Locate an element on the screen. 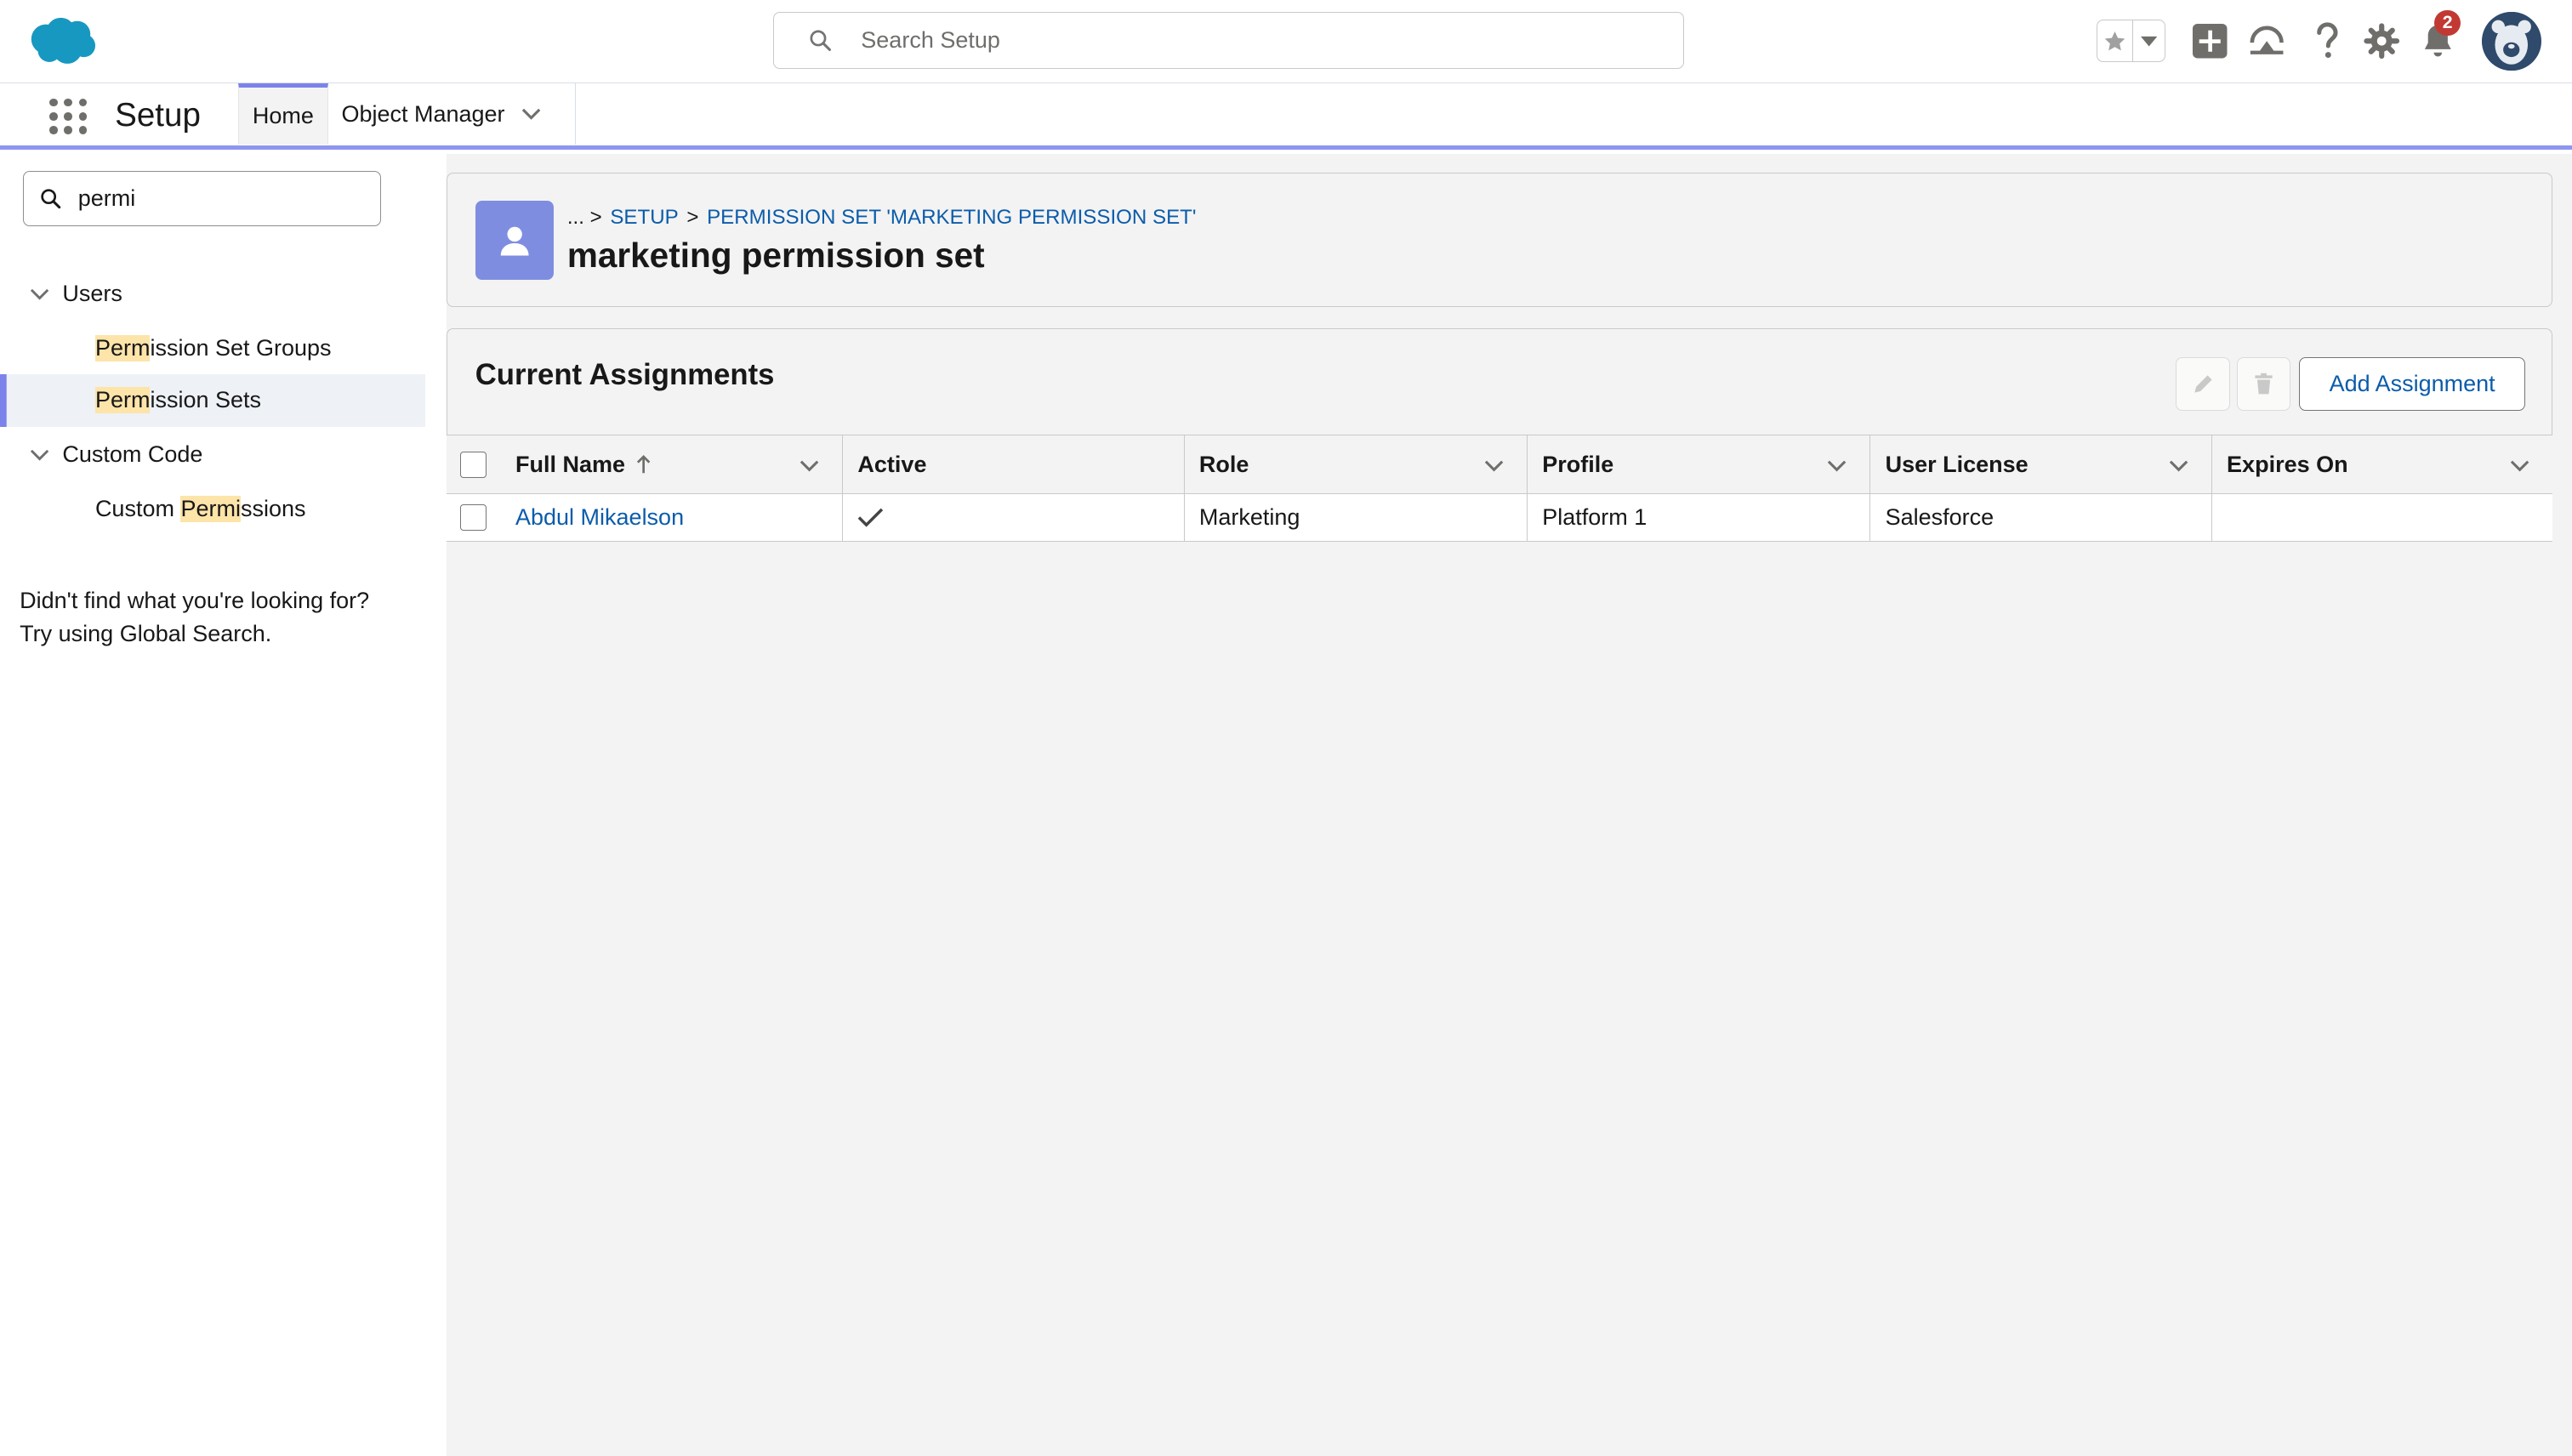 This screenshot has width=2572, height=1456. column-header-label: User License is located at coordinates (1957, 464).